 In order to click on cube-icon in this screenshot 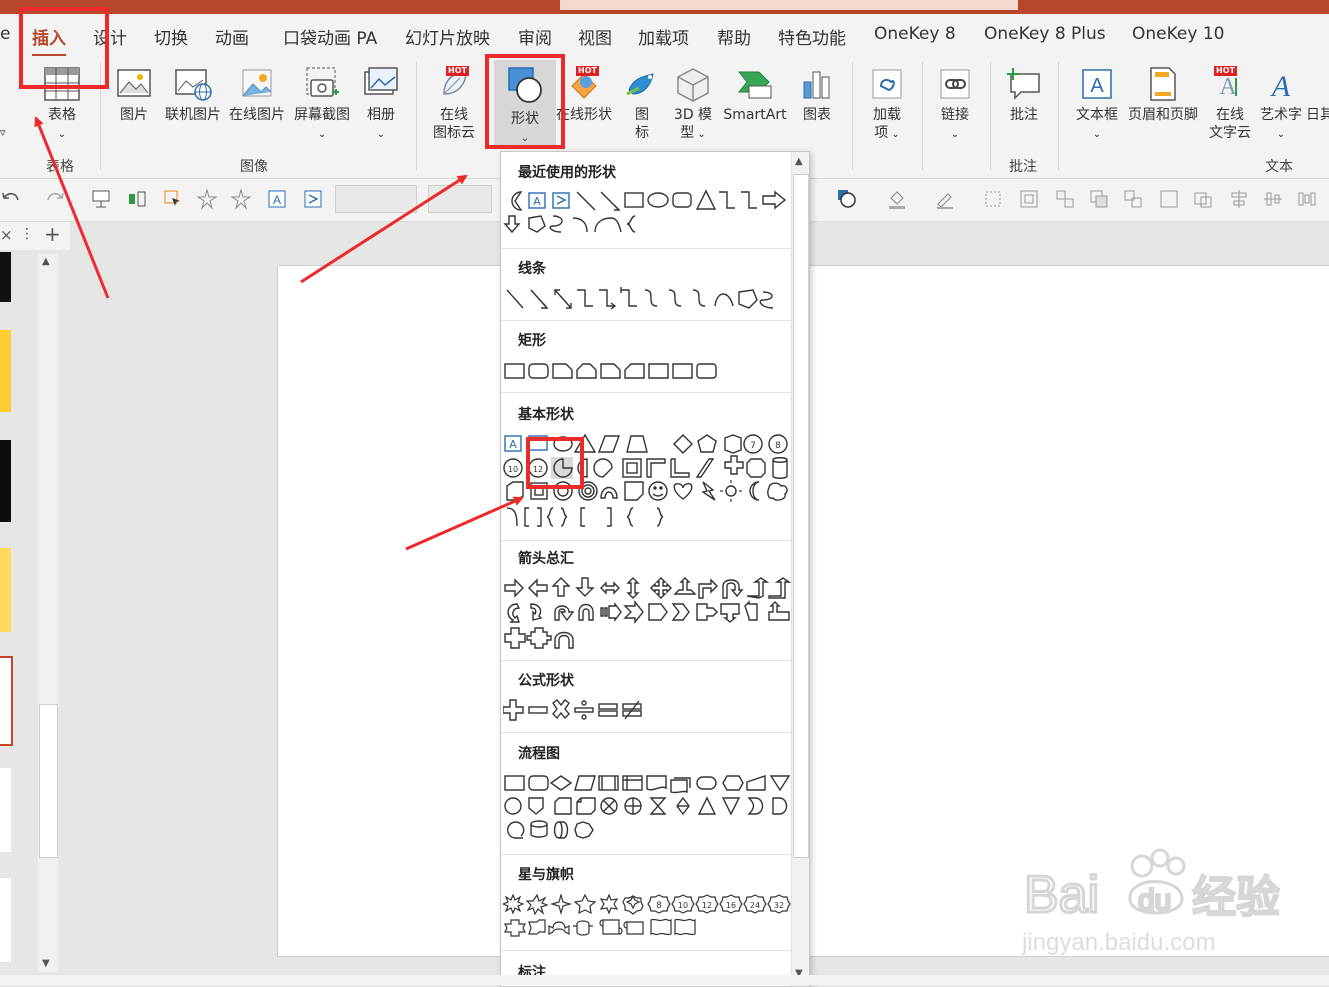, I will do `click(693, 85)`.